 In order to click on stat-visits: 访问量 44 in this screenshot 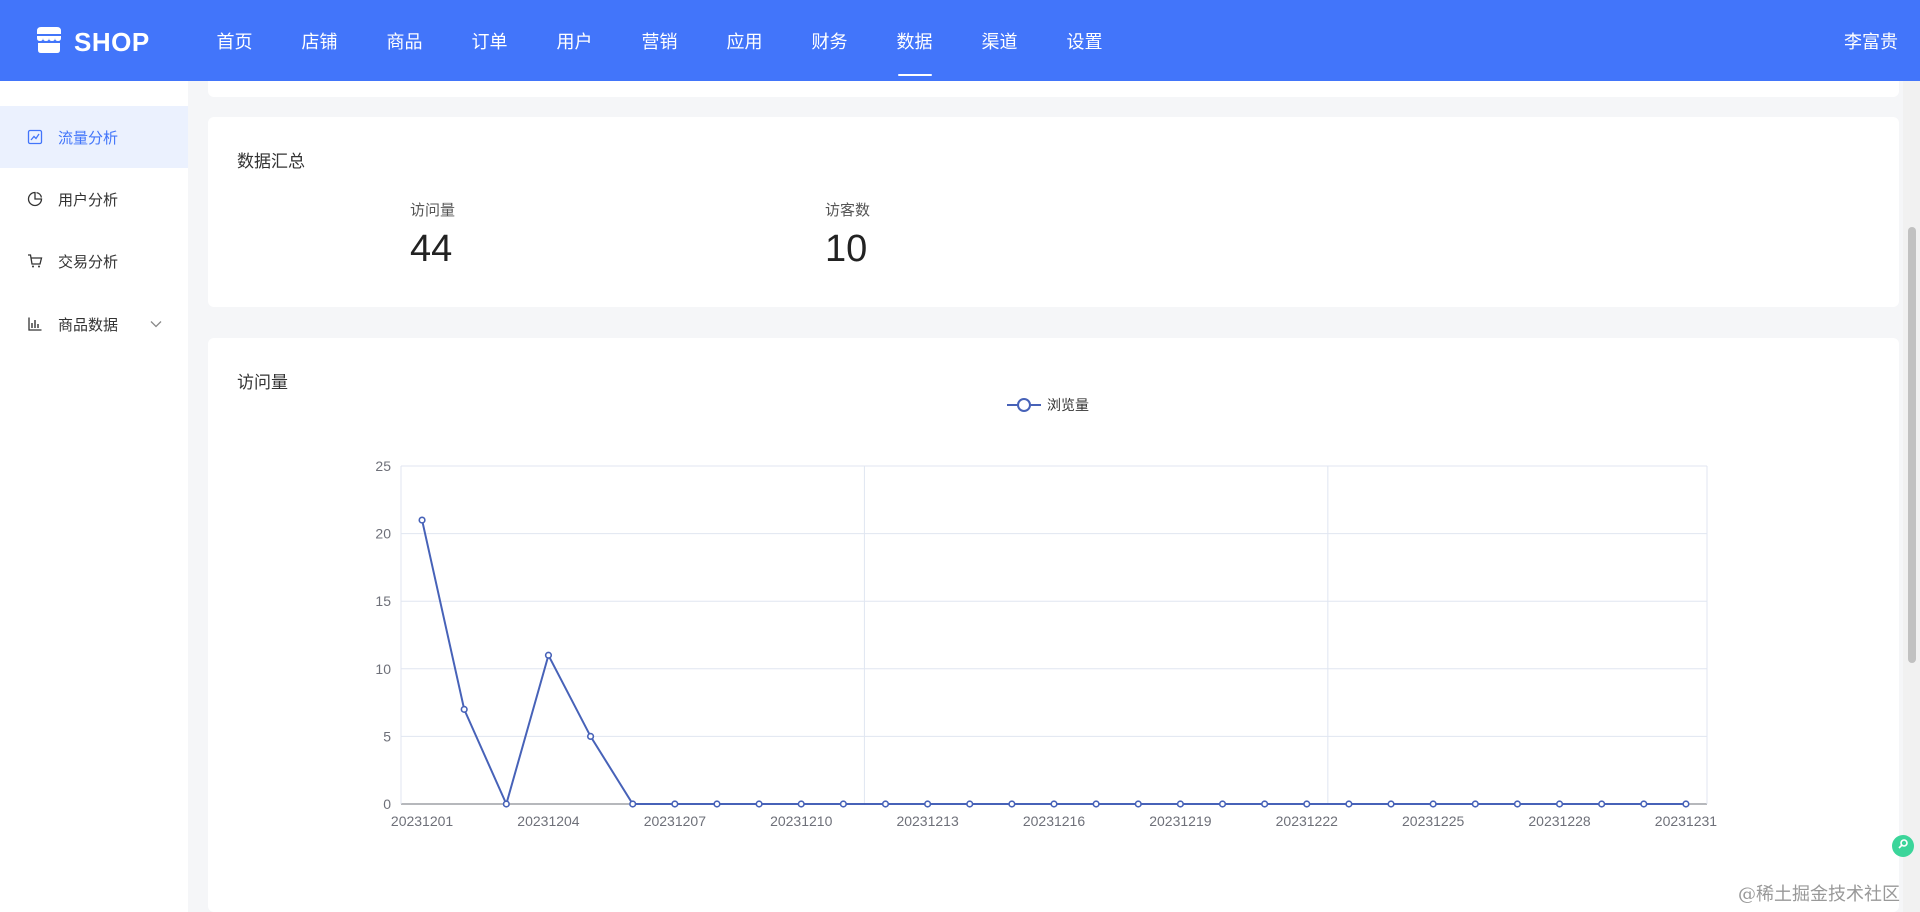, I will do `click(432, 235)`.